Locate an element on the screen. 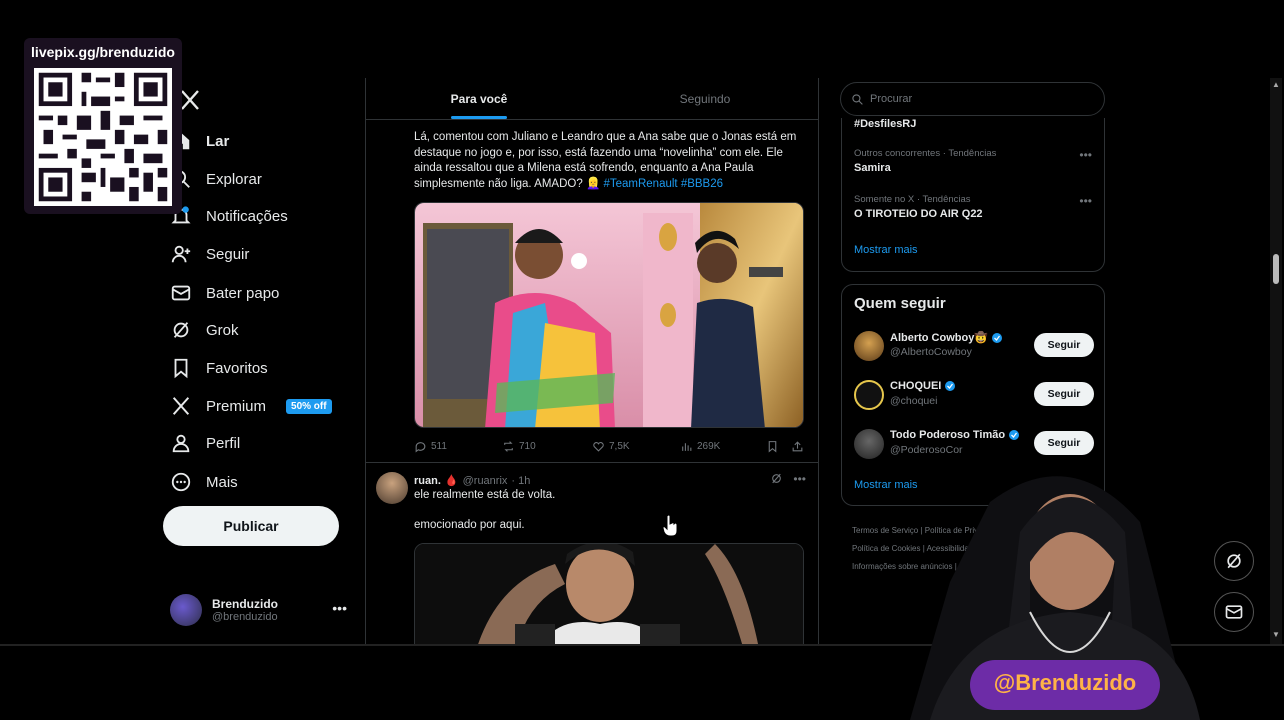 The image size is (1284, 720). nav-item-more: Mais is located at coordinates (204, 482).